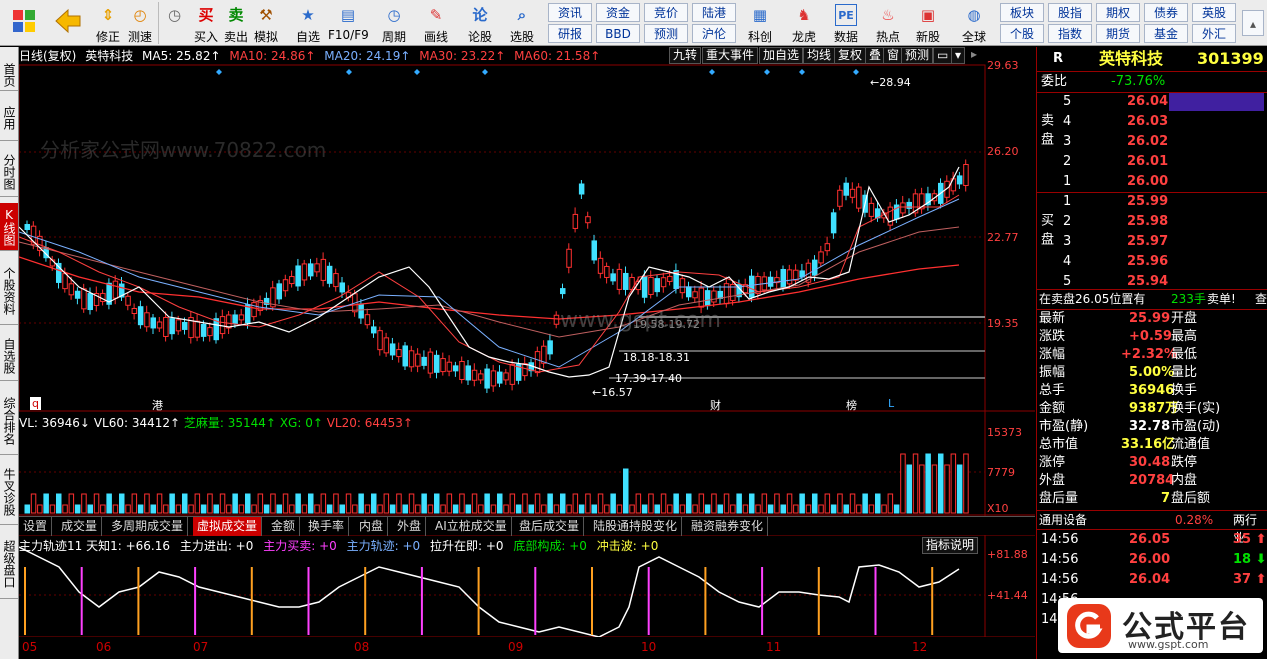 Image resolution: width=1267 pixels, height=659 pixels. What do you see at coordinates (1152, 373) in the screenshot?
I see `quote-stat-row: 振幅 5.00% 量比` at bounding box center [1152, 373].